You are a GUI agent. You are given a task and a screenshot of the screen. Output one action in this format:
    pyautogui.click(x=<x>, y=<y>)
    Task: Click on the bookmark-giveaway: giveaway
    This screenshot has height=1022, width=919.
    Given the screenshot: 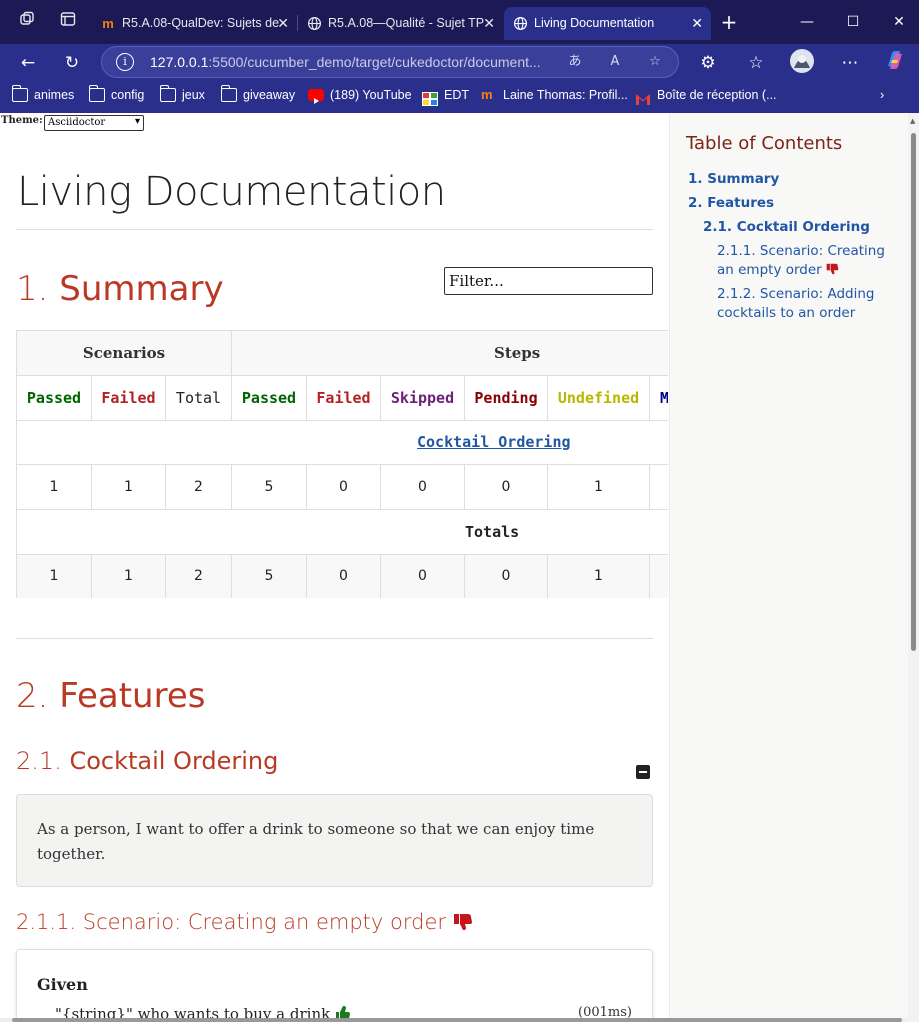 What is the action you would take?
    pyautogui.click(x=257, y=95)
    